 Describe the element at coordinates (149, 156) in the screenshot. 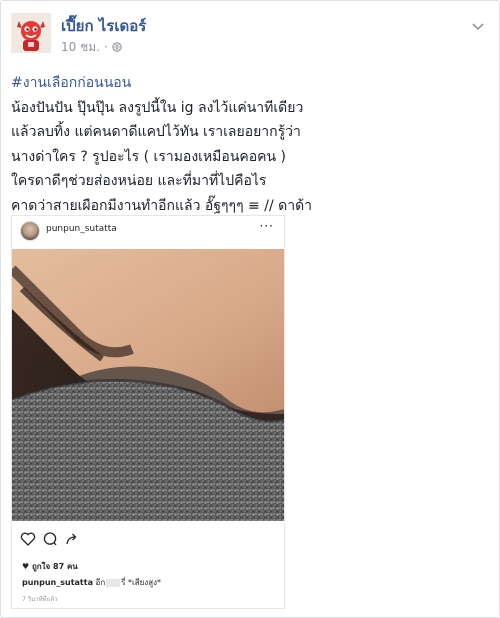

I see `post-line: นางด่าใคร ? รูปอะไร ( เรามองเหมือนคอคน )` at that location.